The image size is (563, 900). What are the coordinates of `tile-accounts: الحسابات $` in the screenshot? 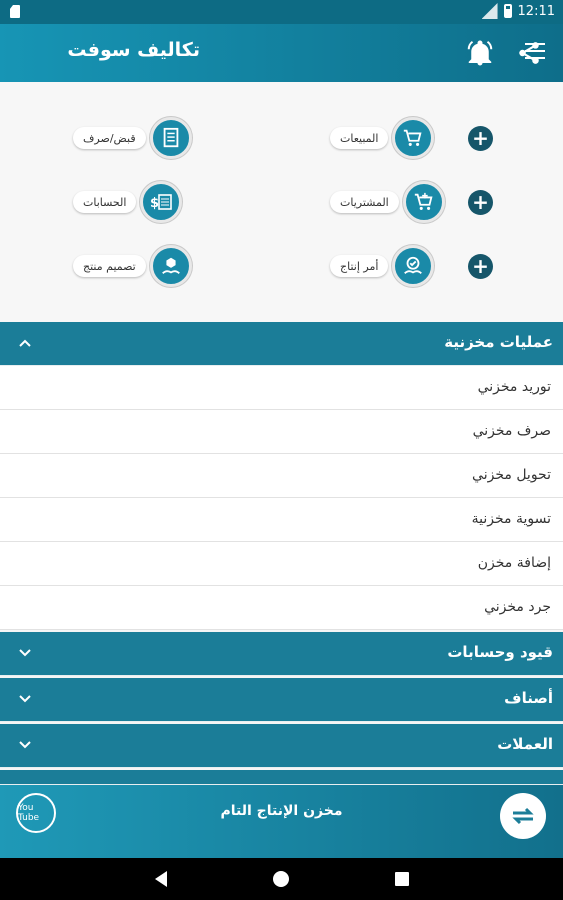 It's located at (128, 202).